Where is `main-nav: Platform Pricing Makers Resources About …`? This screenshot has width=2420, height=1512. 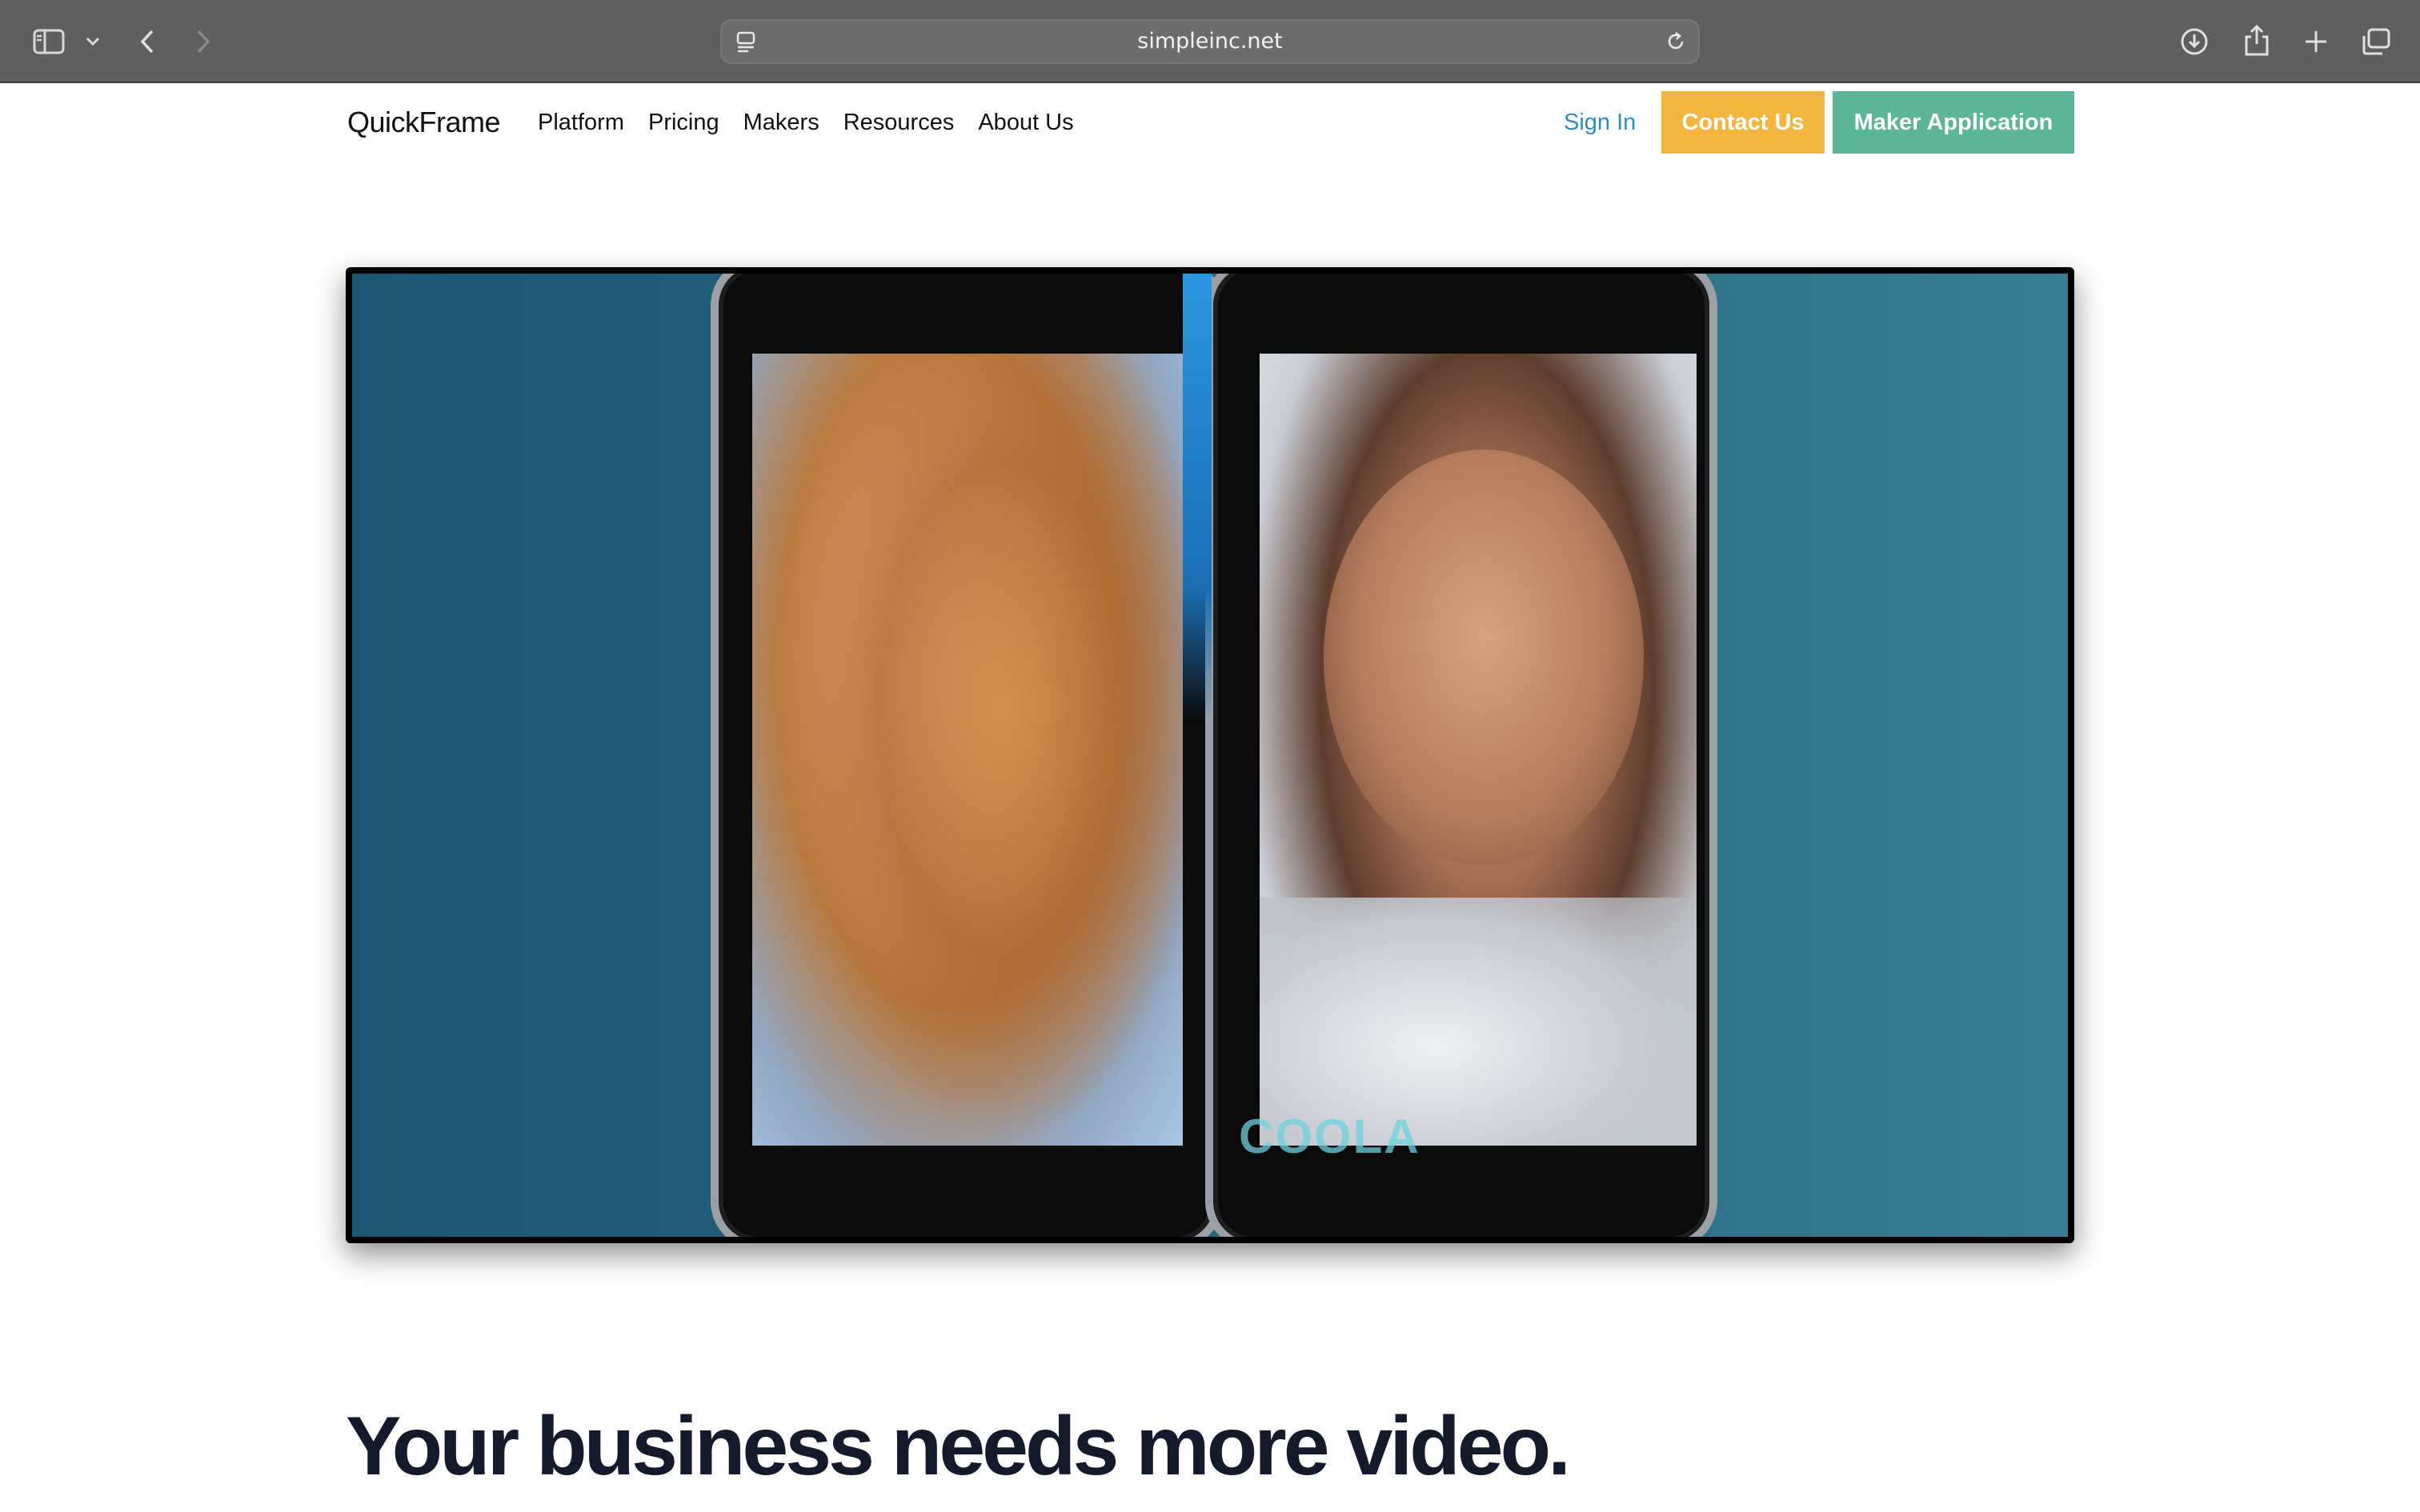
main-nav: Platform Pricing Makers Resources About … is located at coordinates (806, 122).